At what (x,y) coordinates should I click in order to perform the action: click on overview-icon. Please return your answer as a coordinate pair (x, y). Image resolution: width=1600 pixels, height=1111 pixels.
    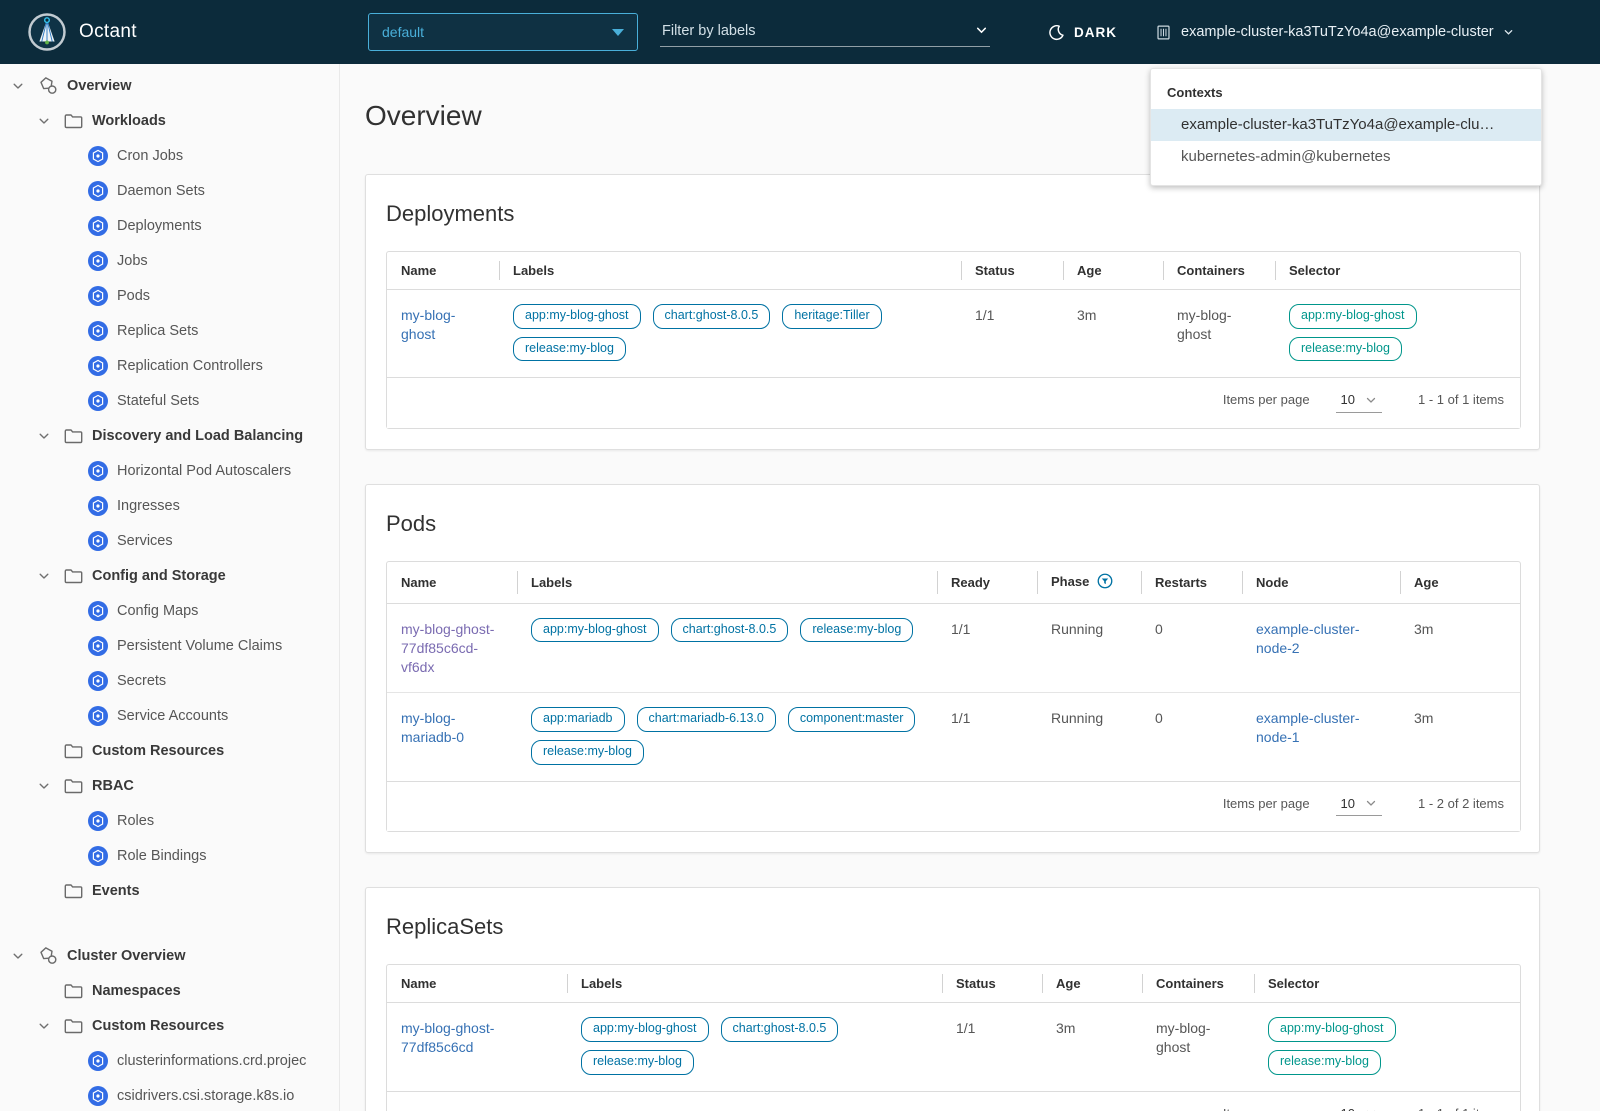
    Looking at the image, I should click on (48, 85).